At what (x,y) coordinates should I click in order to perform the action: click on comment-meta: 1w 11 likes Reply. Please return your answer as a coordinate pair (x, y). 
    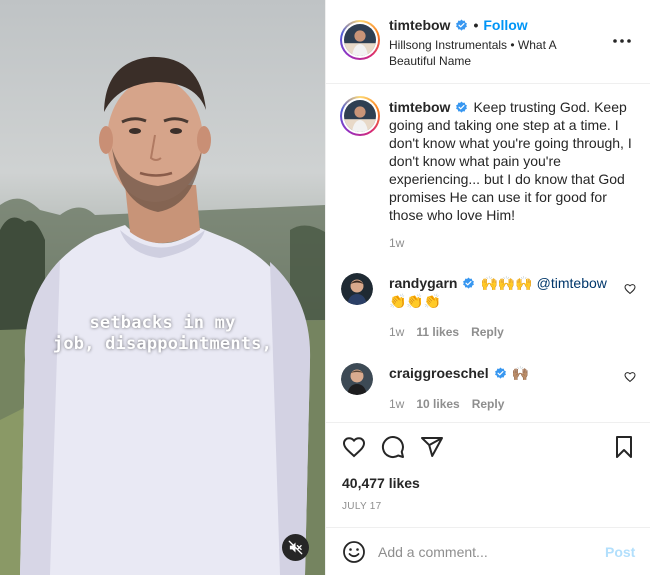
    Looking at the image, I should click on (446, 332).